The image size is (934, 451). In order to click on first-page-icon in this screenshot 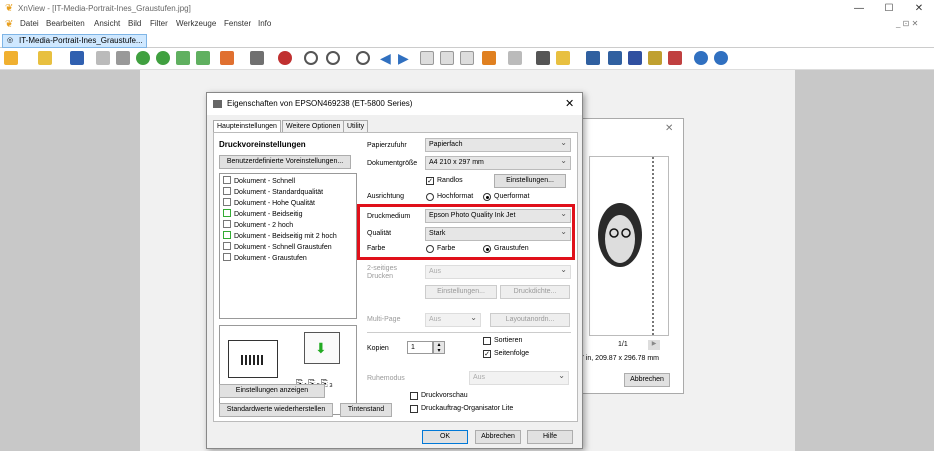, I will do `click(427, 58)`.